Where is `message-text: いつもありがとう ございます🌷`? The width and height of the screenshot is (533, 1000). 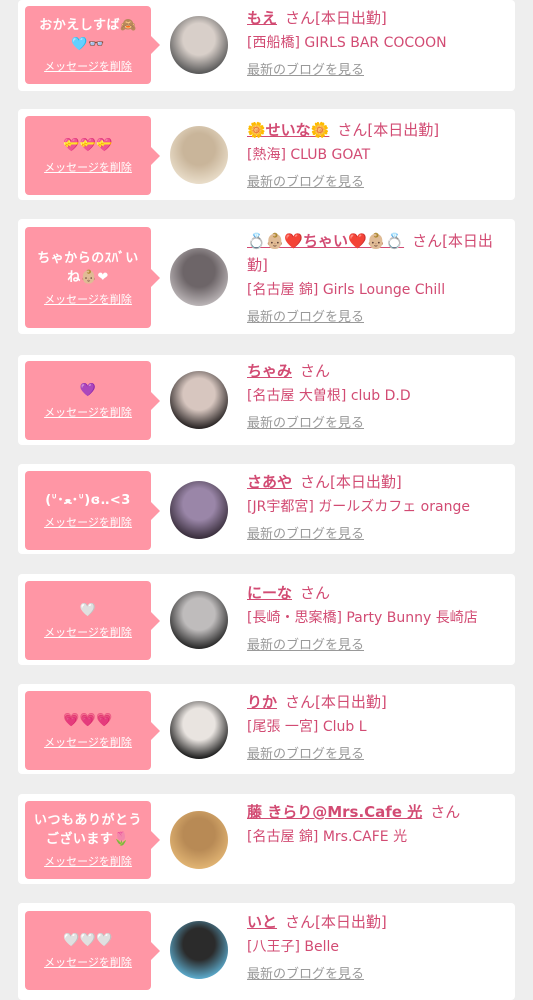
message-text: いつもありがとう ございます🌷 is located at coordinates (87, 830).